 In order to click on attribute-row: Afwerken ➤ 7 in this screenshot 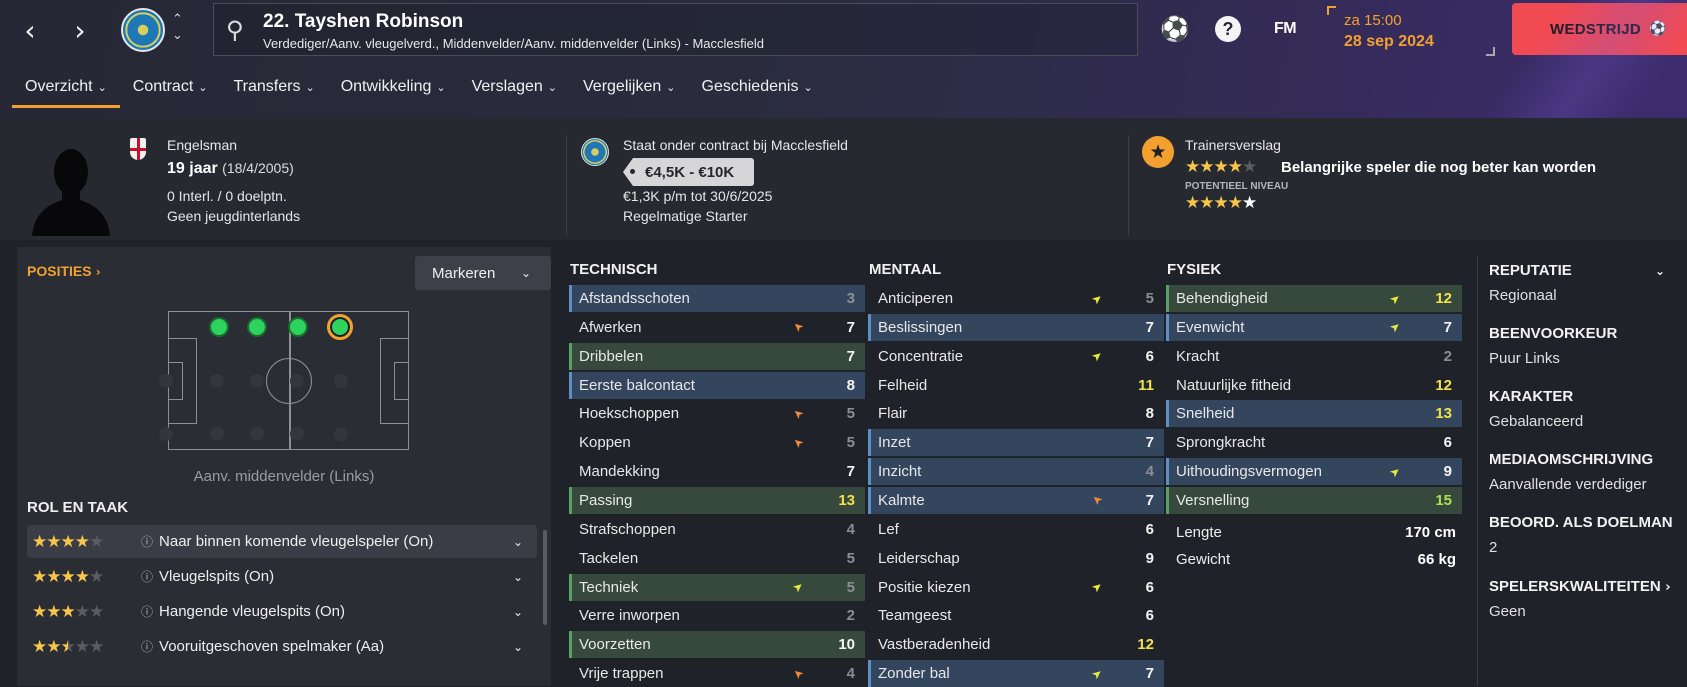, I will do `click(717, 327)`.